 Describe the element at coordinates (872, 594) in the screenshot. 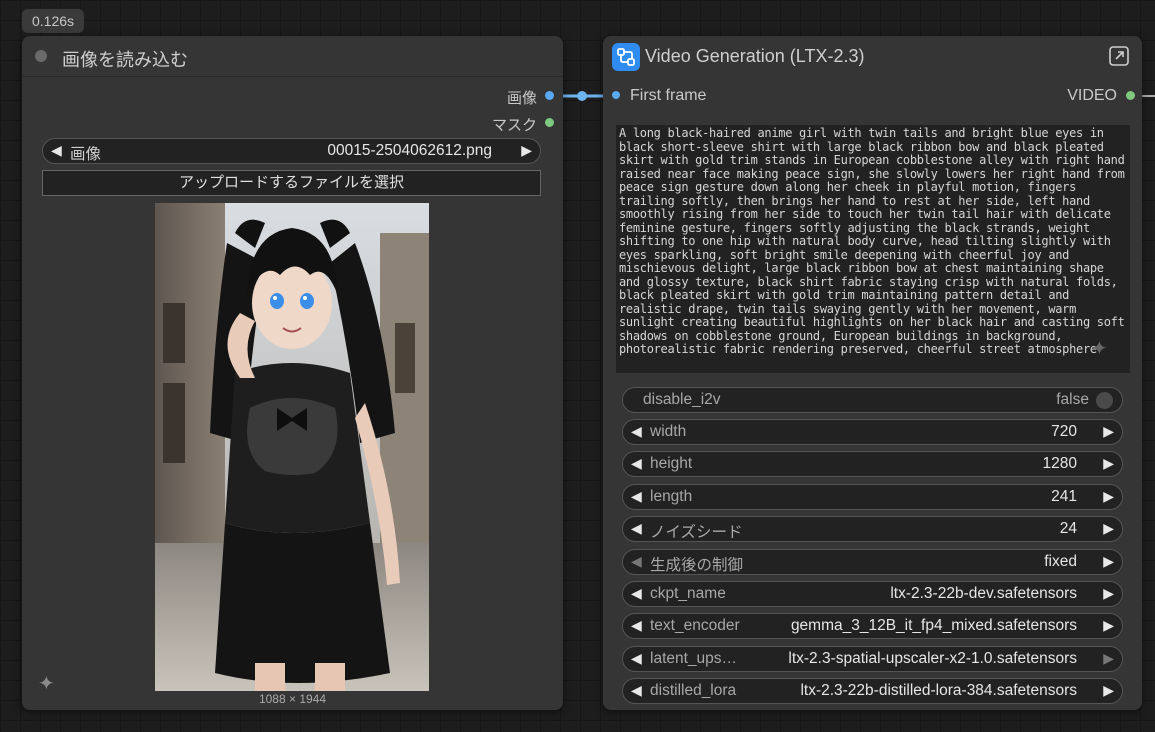

I see `widget-ckpt-name: ◀ ckpt_name ltx-2.3-22b-dev.safetensors ▶` at that location.